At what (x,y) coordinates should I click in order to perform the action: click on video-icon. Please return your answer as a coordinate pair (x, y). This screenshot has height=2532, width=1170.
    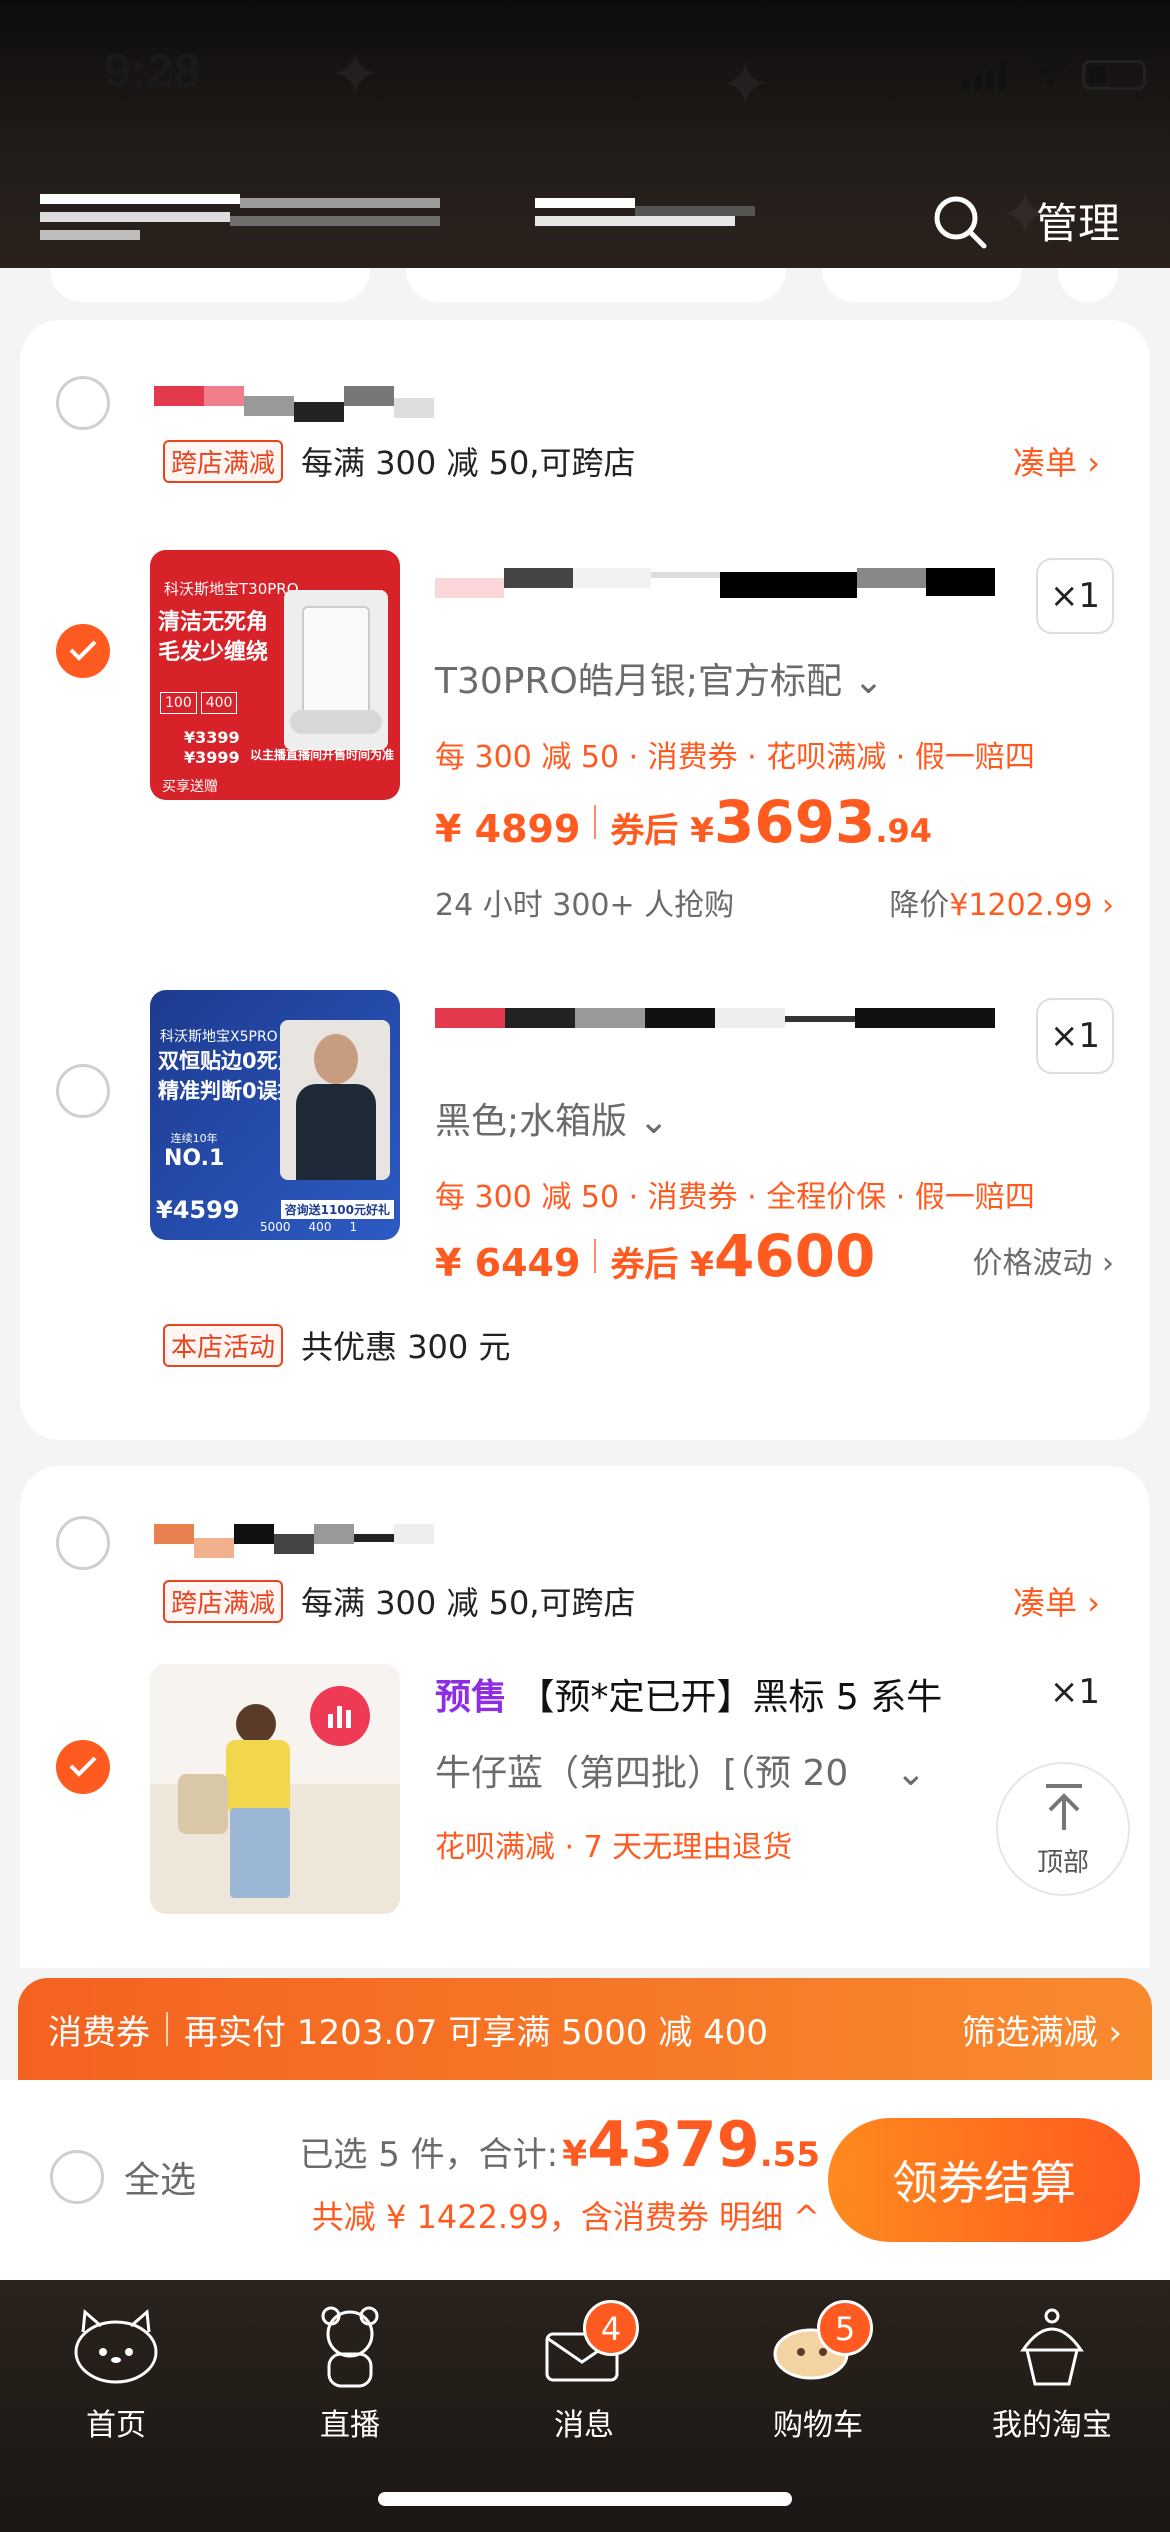
    Looking at the image, I should click on (340, 1716).